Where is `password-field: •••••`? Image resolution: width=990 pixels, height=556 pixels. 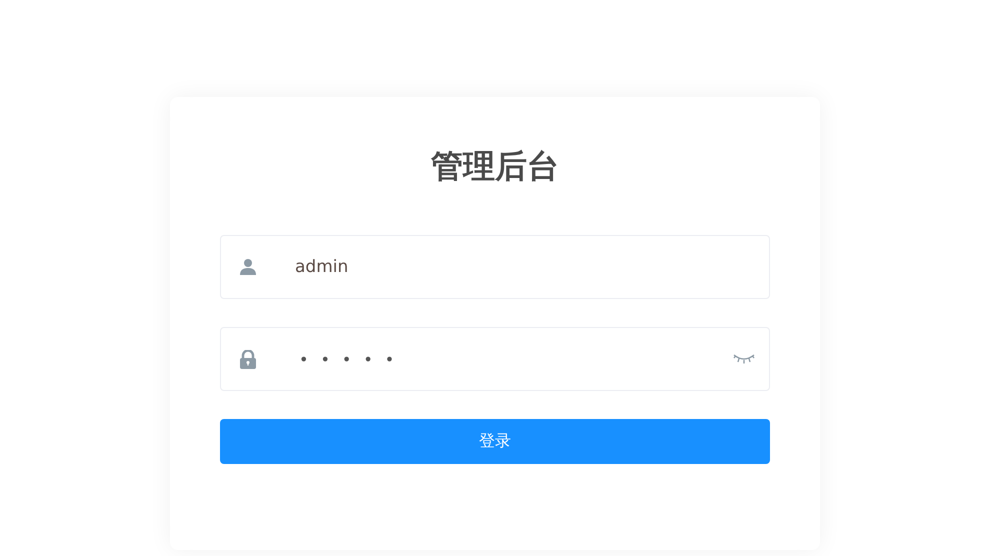 password-field: ••••• is located at coordinates (495, 359).